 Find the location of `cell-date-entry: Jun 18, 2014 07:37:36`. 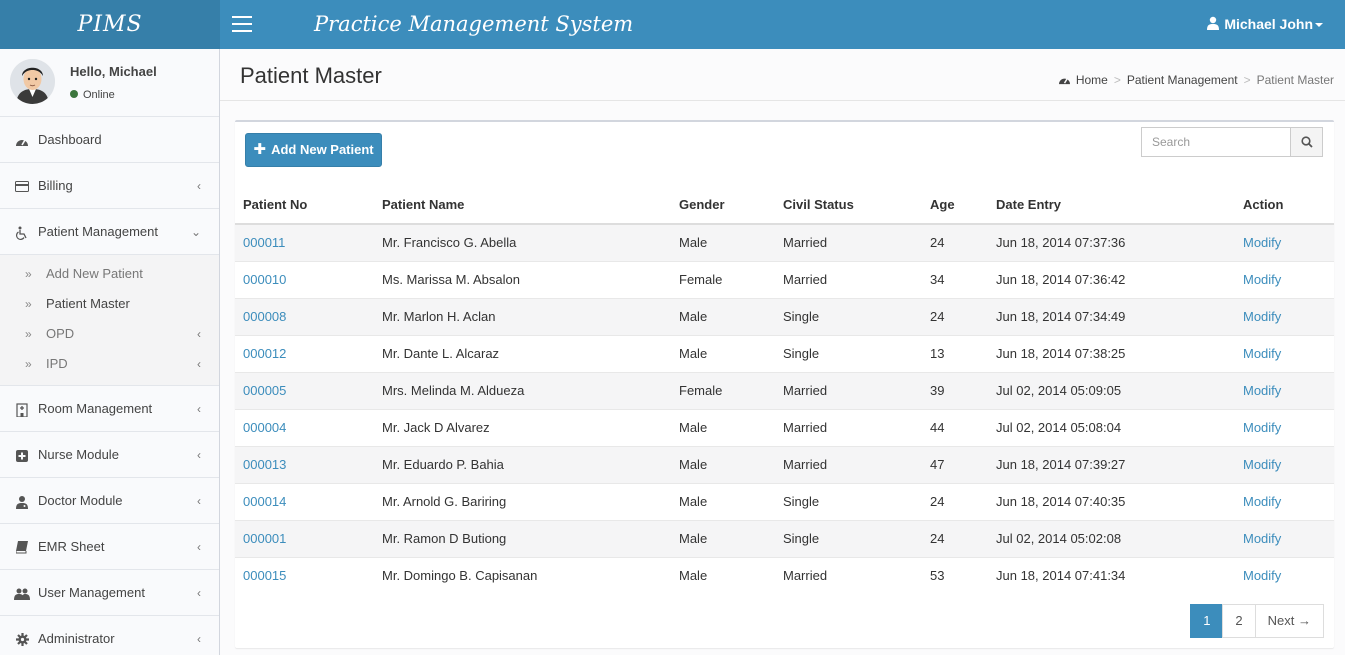

cell-date-entry: Jun 18, 2014 07:37:36 is located at coordinates (1061, 243).